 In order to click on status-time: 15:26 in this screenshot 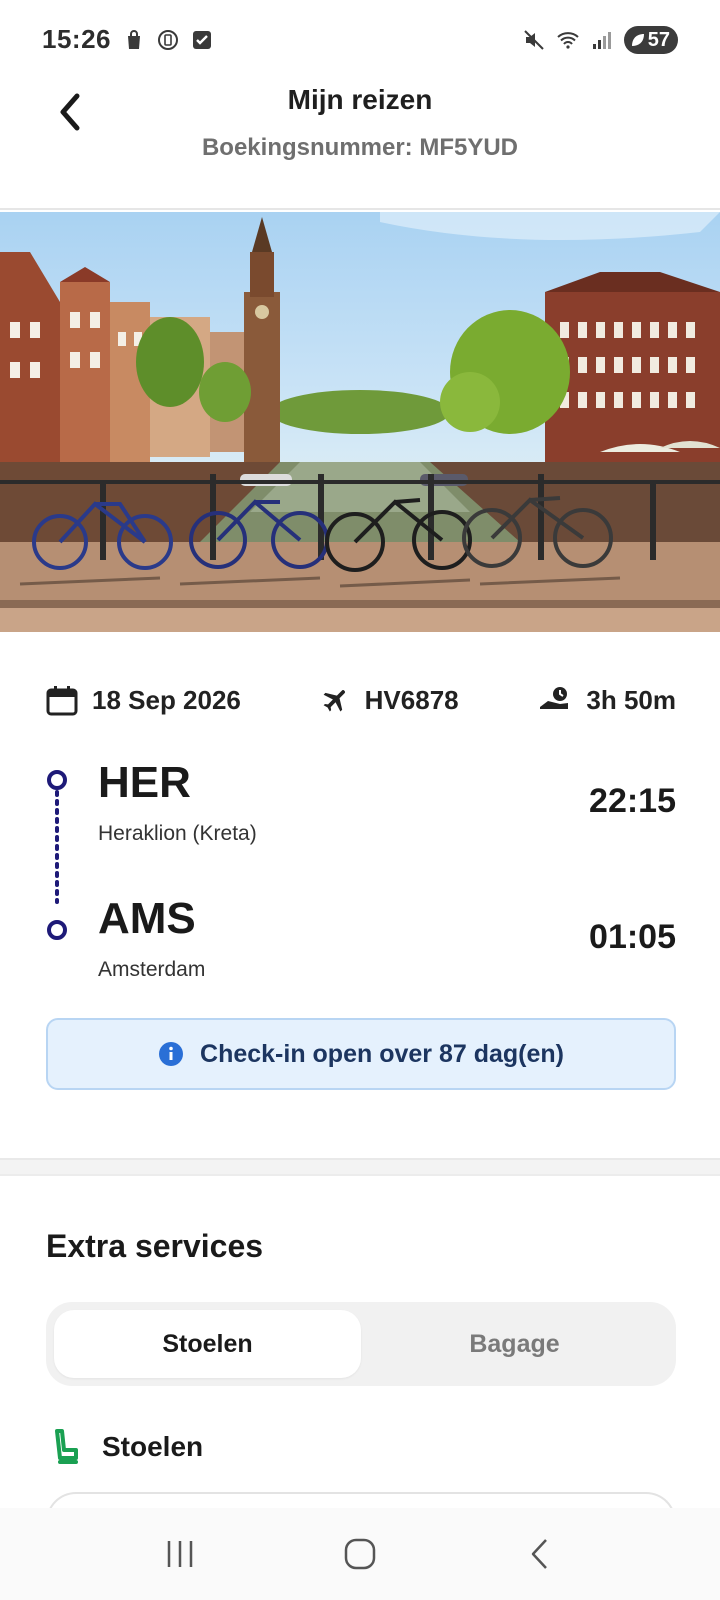, I will do `click(76, 39)`.